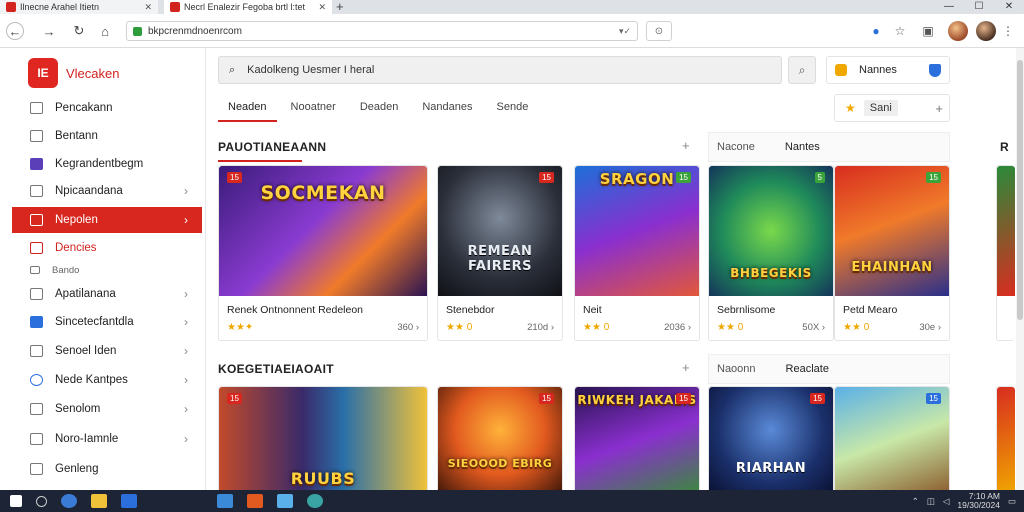  I want to click on game-card: SIEOOOD EBIRG 15, so click(500, 441).